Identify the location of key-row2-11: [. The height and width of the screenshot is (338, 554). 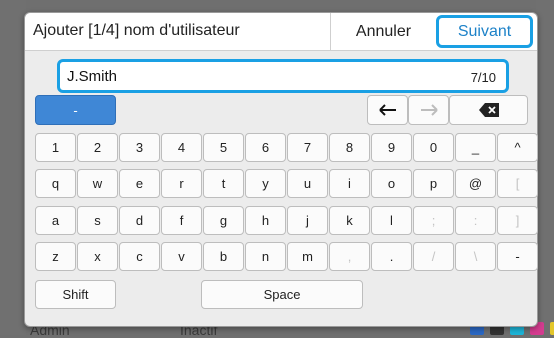
(517, 183).